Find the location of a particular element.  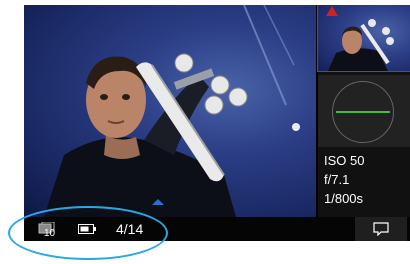

highlight-annotation is located at coordinates (88, 233).